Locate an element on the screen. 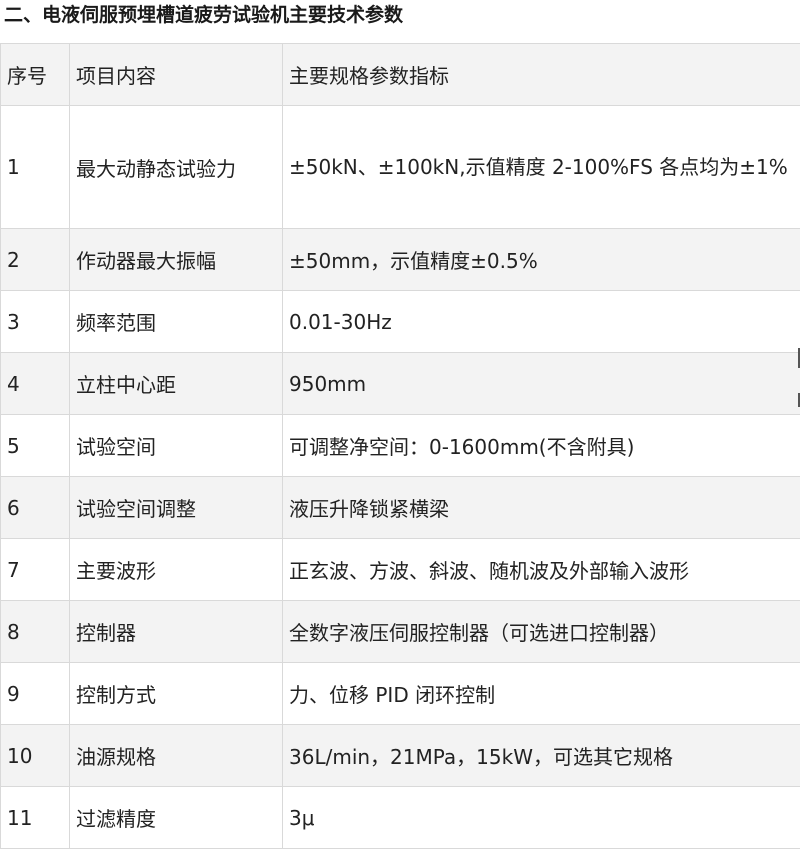  header-cell-spec: 主要规格参数指标 is located at coordinates (541, 75).